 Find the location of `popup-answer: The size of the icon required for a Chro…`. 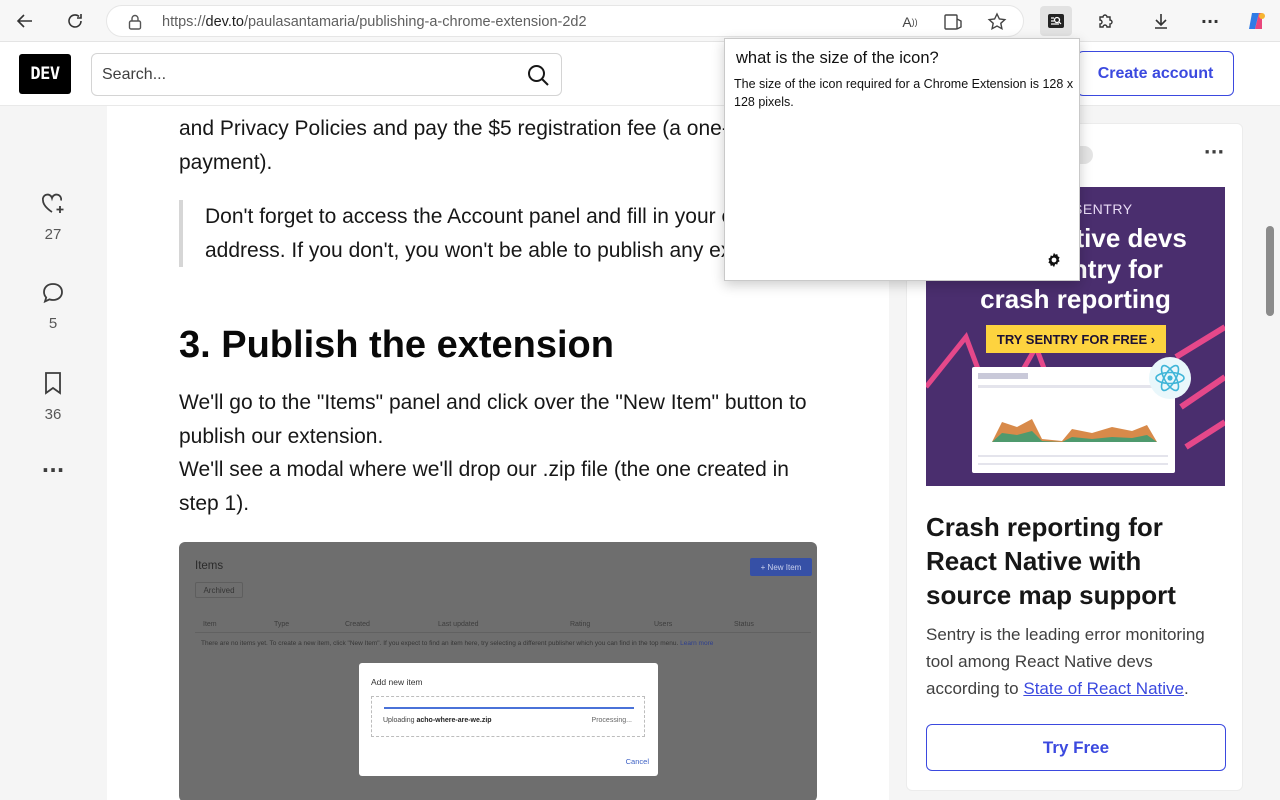

popup-answer: The size of the icon required for a Chro… is located at coordinates (904, 93).